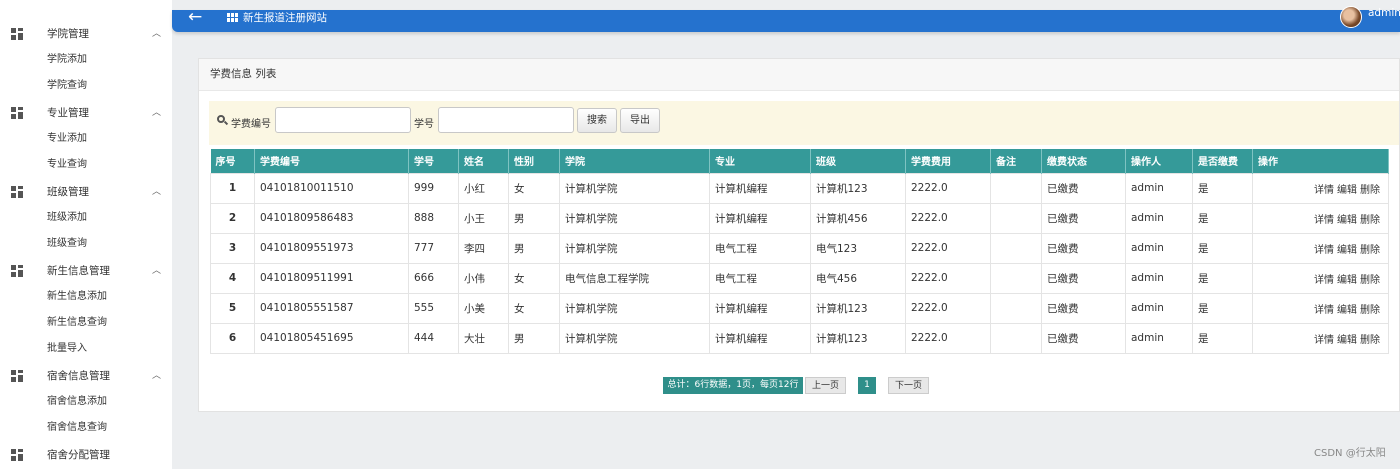 Image resolution: width=1400 pixels, height=469 pixels. I want to click on sidebar-item-major-query: 专业查询, so click(86, 165).